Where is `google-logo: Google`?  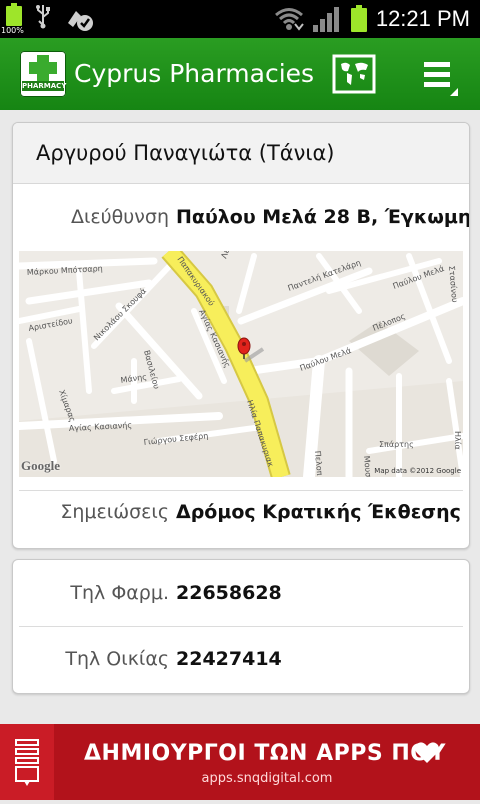
google-logo: Google is located at coordinates (40, 465).